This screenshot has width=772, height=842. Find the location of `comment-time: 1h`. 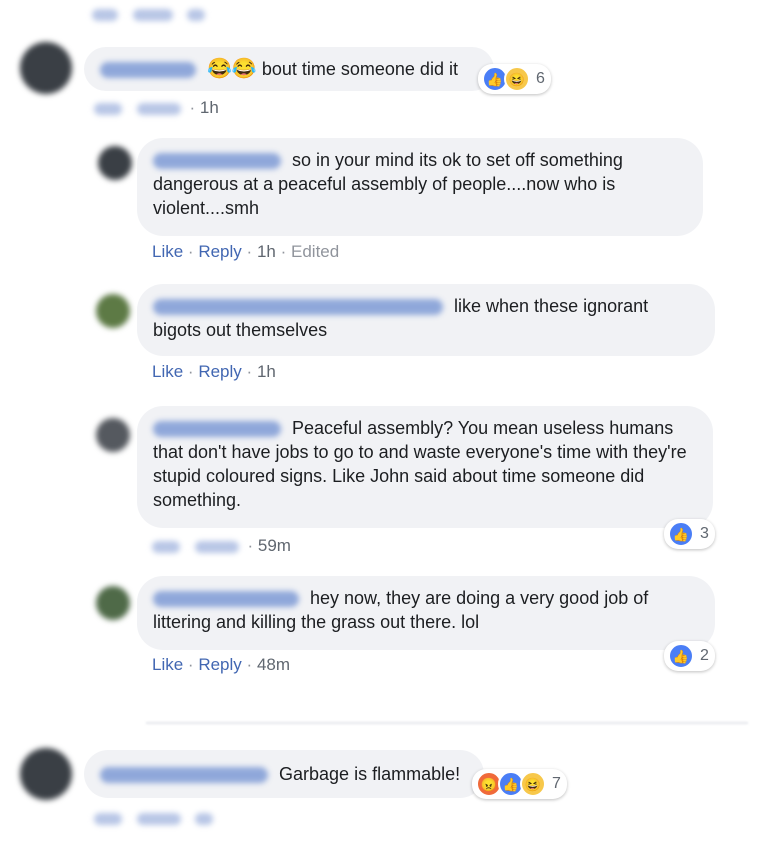

comment-time: 1h is located at coordinates (209, 107).